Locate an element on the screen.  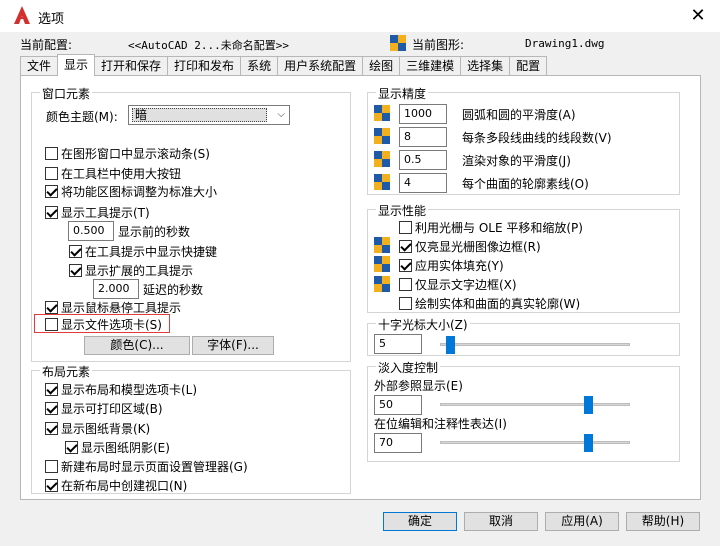
file-tabs-label: 显示文件选项卡(S) is located at coordinates (111, 324).